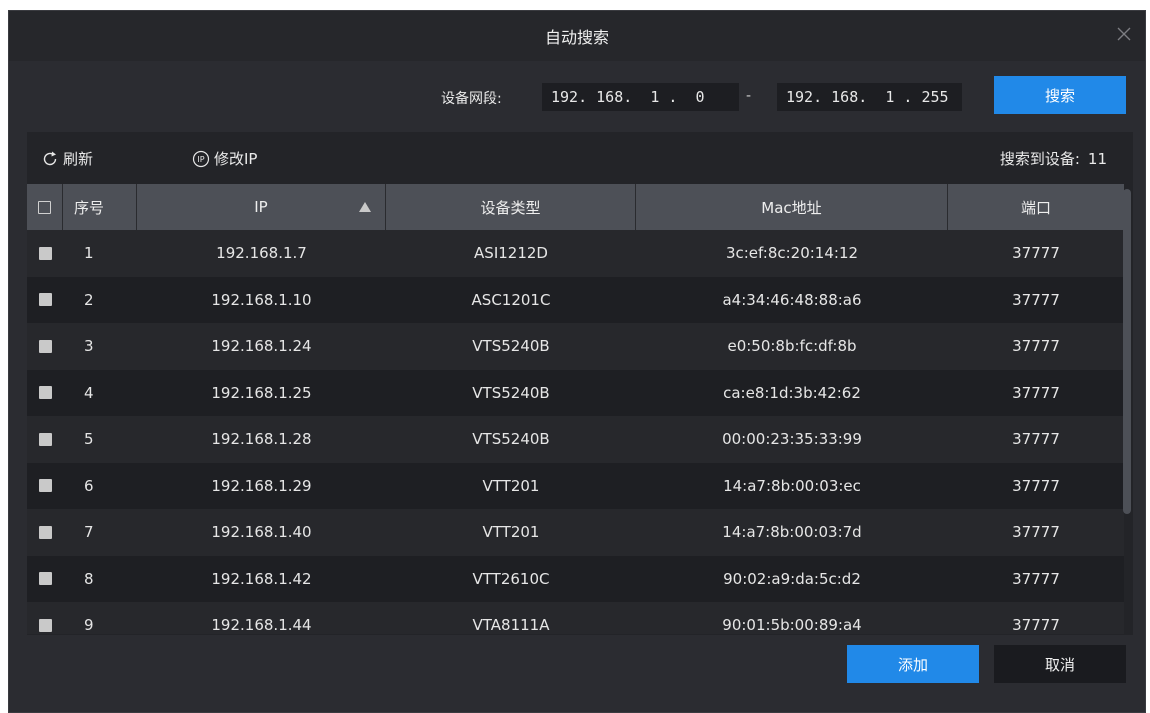 The height and width of the screenshot is (713, 1150). What do you see at coordinates (511, 625) in the screenshot?
I see `cell-device-type: VTA8111A` at bounding box center [511, 625].